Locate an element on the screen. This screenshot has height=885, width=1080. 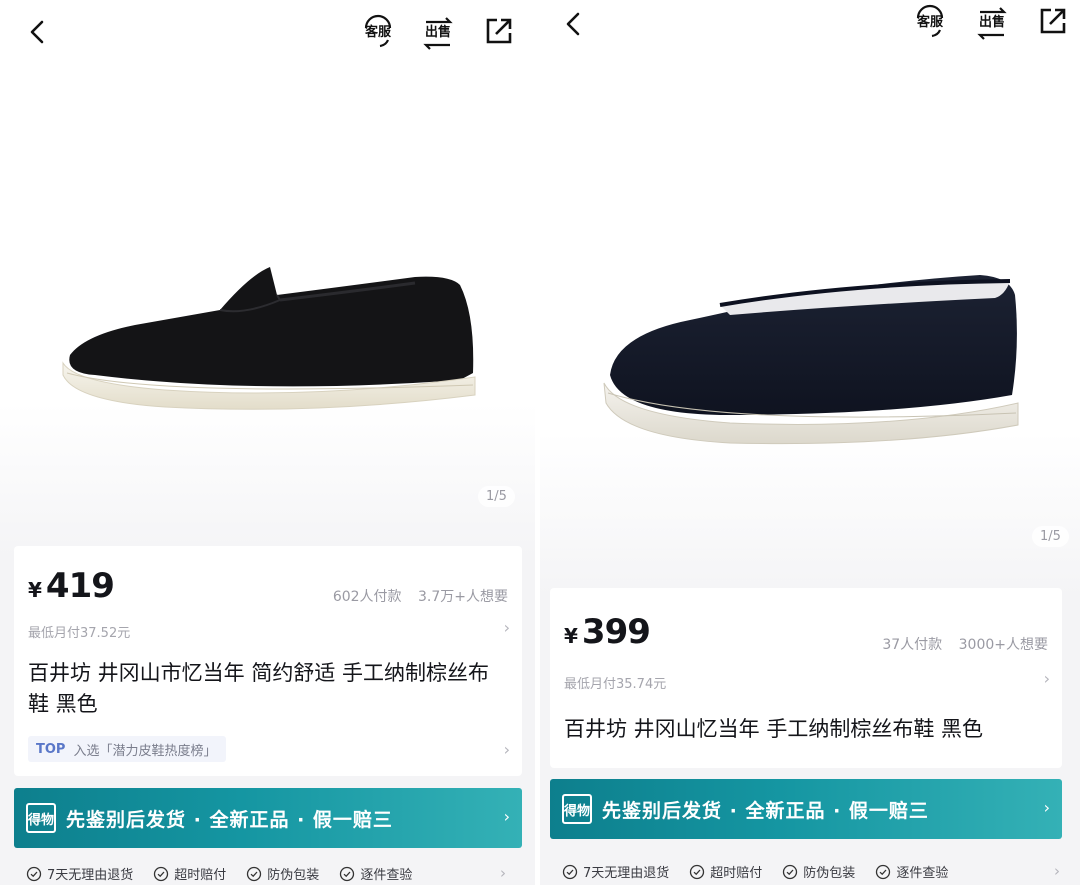
product-title: 百井坊 井冈山忆当年 手工纳制棕丝布鞋 黑色 is located at coordinates (774, 729).